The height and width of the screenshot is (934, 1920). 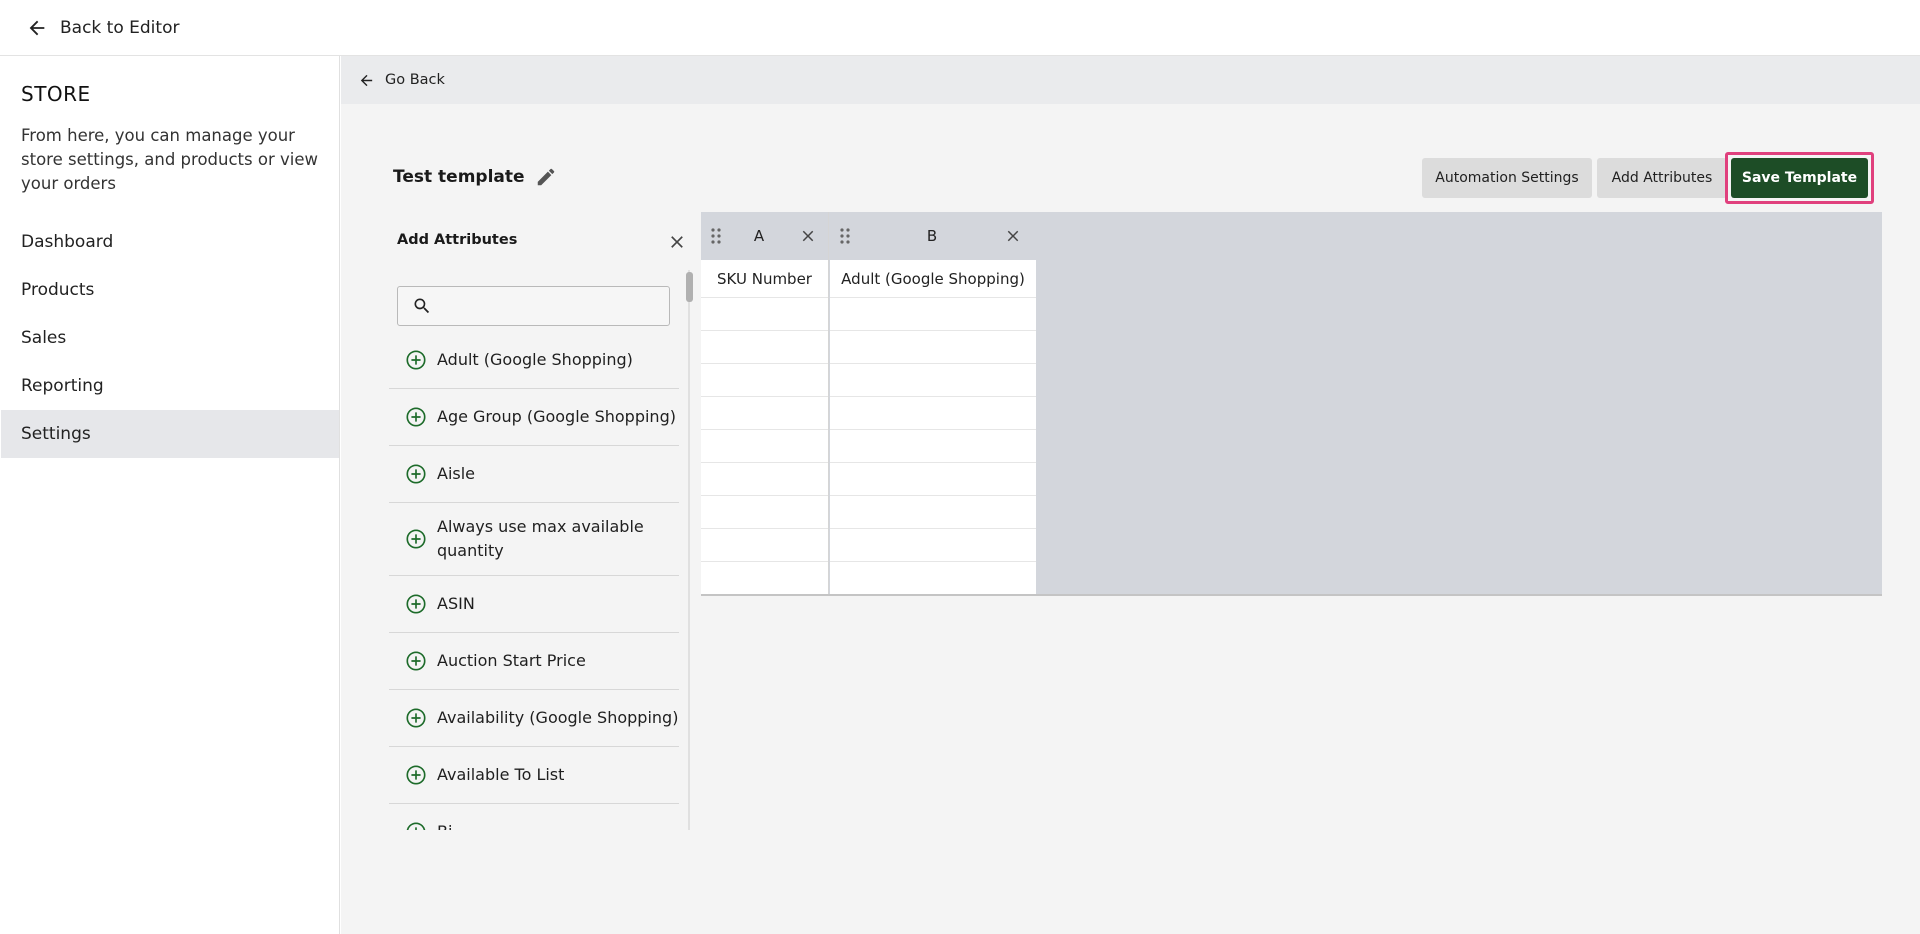 What do you see at coordinates (456, 473) in the screenshot?
I see `attribute-item-label: Aisle` at bounding box center [456, 473].